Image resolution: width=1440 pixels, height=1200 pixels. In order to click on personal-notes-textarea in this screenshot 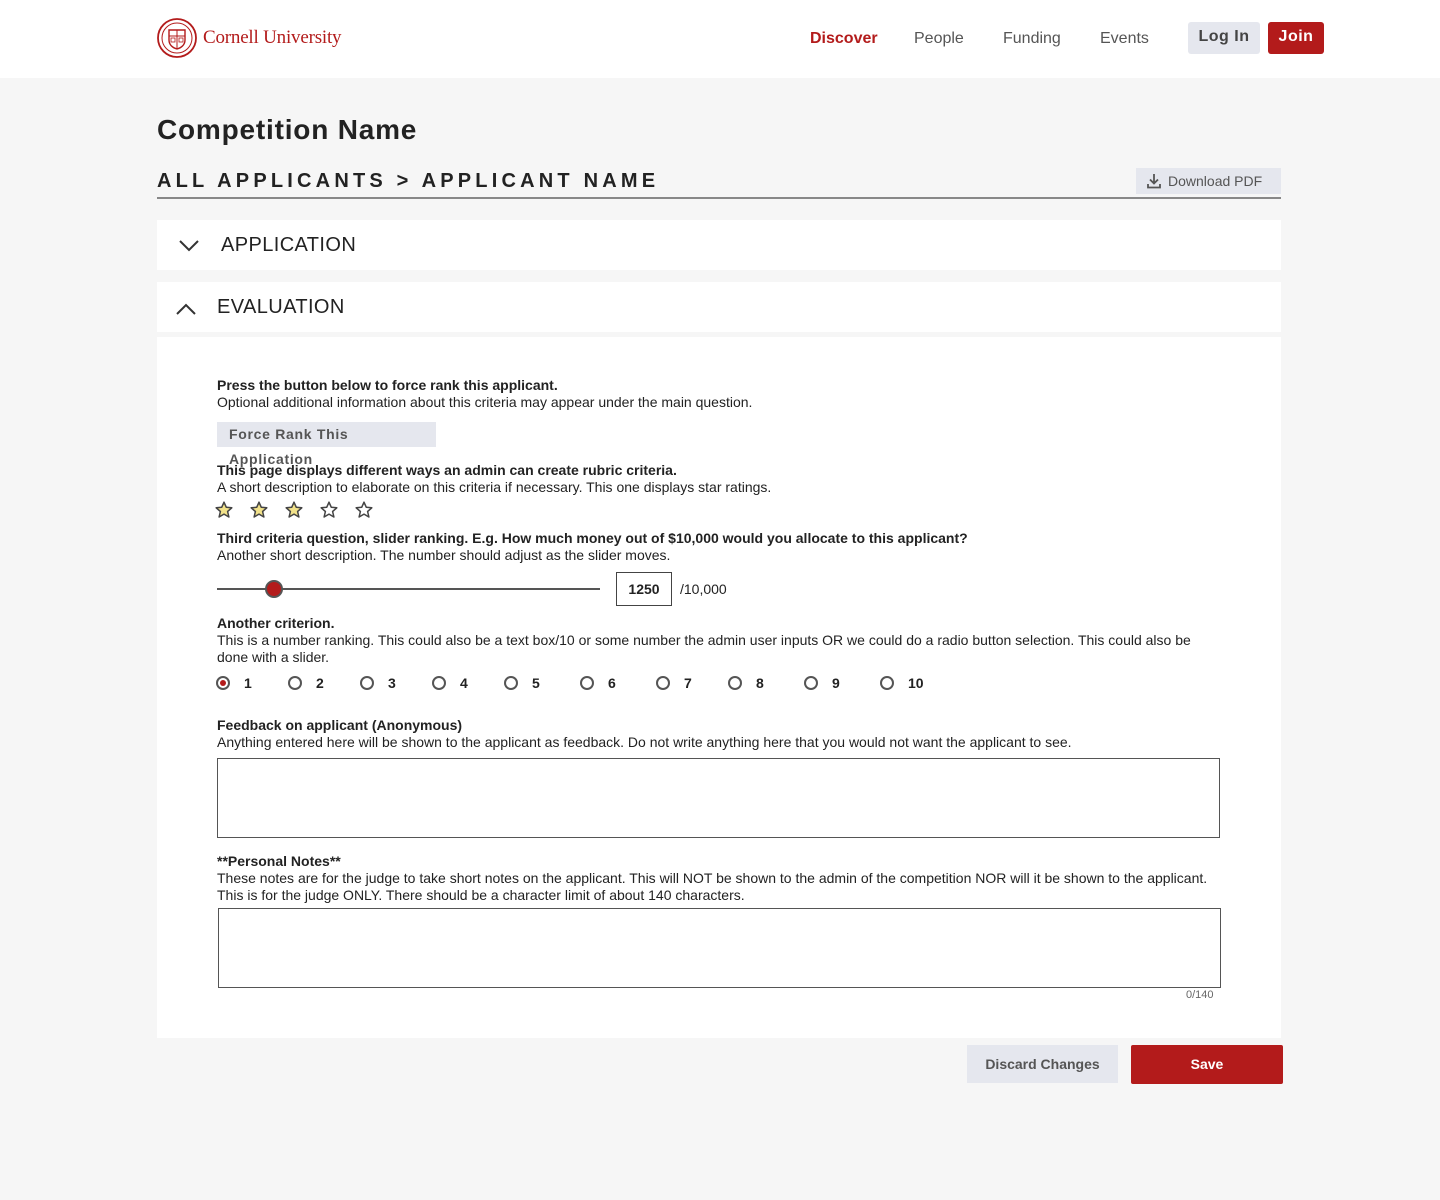, I will do `click(719, 948)`.